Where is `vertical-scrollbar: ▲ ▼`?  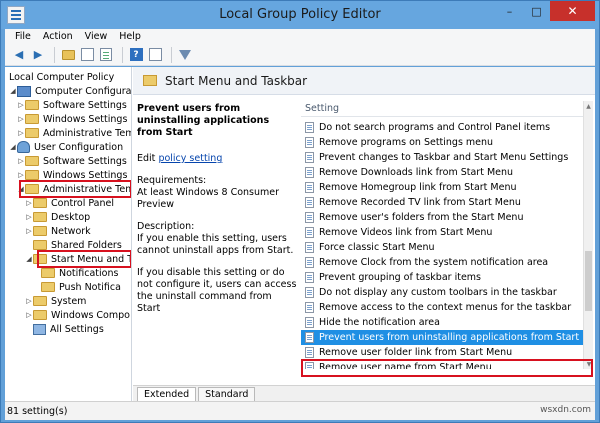
vertical-scrollbar: ▲ ▼ is located at coordinates (588, 235).